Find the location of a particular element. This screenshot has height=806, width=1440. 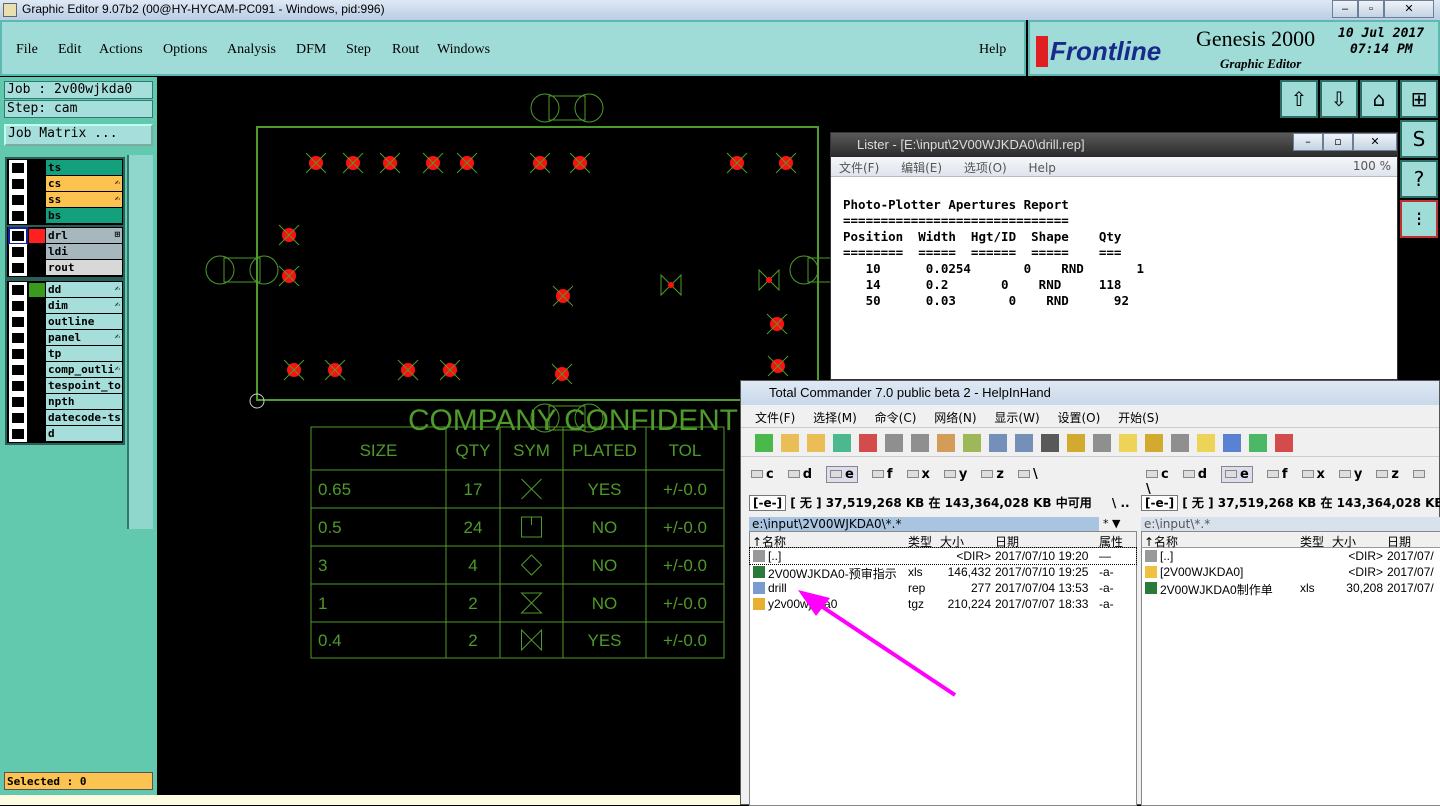

layer-row-datecode-ts: datecode-ts is located at coordinates (65, 418).